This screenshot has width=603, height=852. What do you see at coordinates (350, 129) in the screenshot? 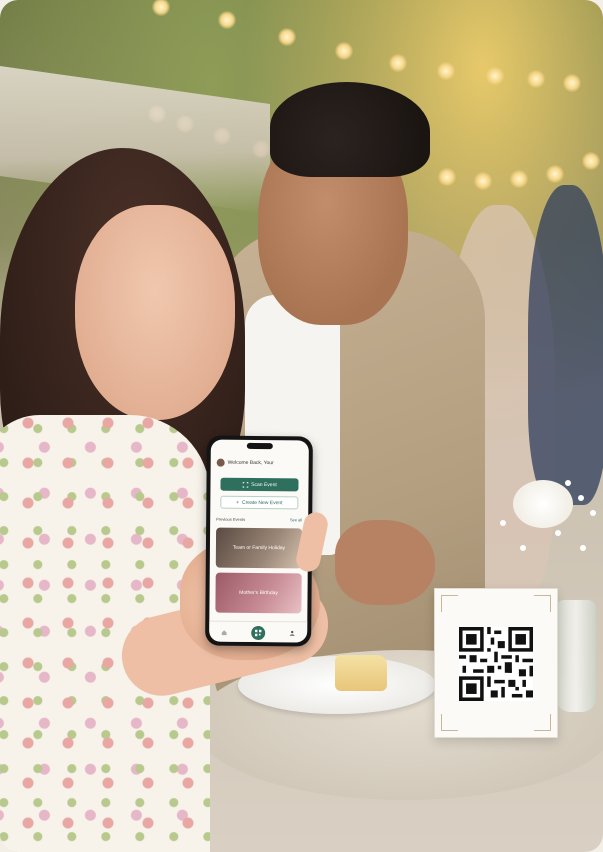
I see `man-hair` at bounding box center [350, 129].